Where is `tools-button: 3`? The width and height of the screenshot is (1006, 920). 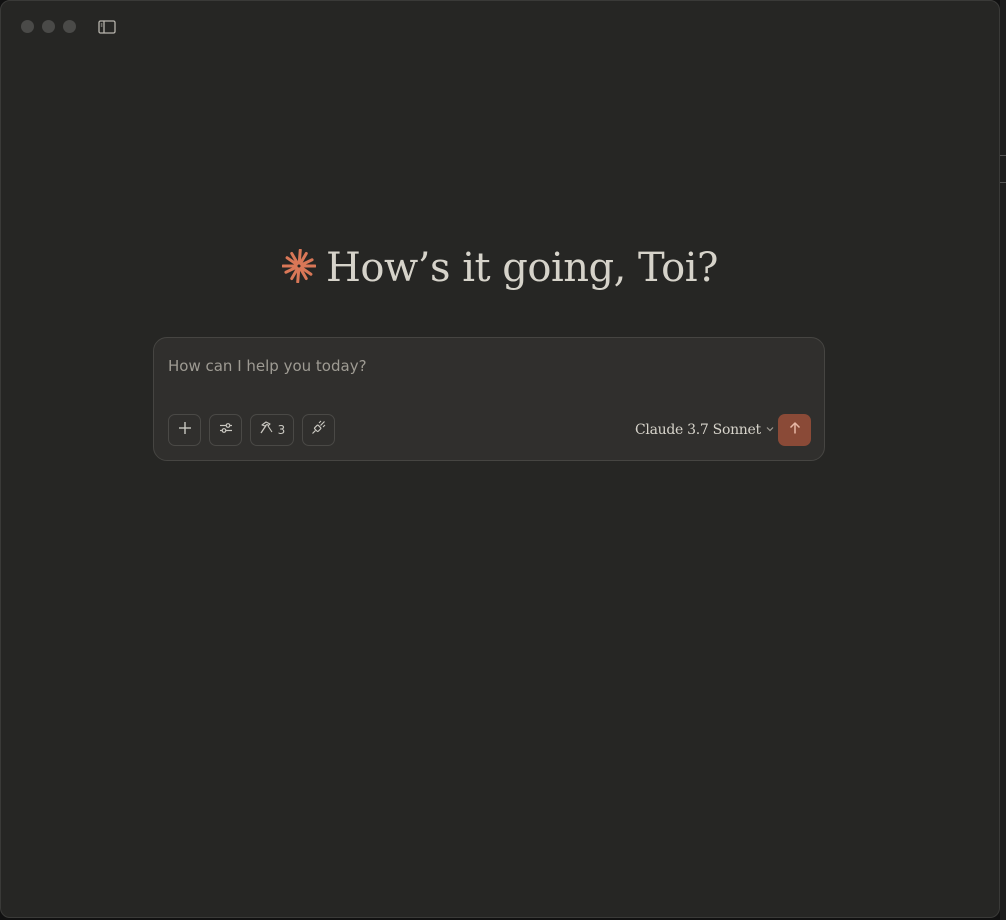
tools-button: 3 is located at coordinates (272, 430).